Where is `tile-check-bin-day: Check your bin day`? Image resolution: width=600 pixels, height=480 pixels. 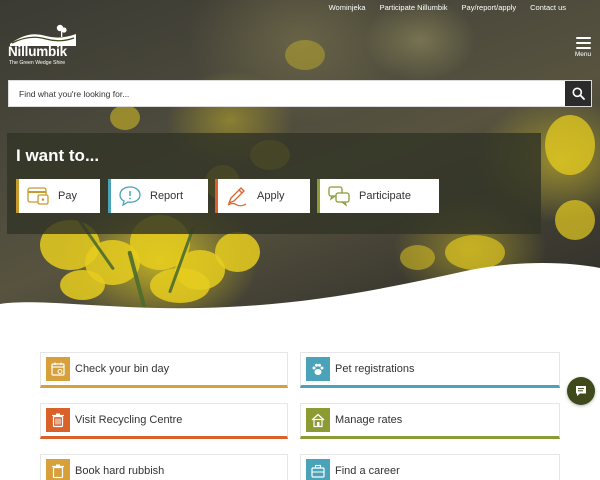
tile-check-bin-day: Check your bin day is located at coordinates (164, 370).